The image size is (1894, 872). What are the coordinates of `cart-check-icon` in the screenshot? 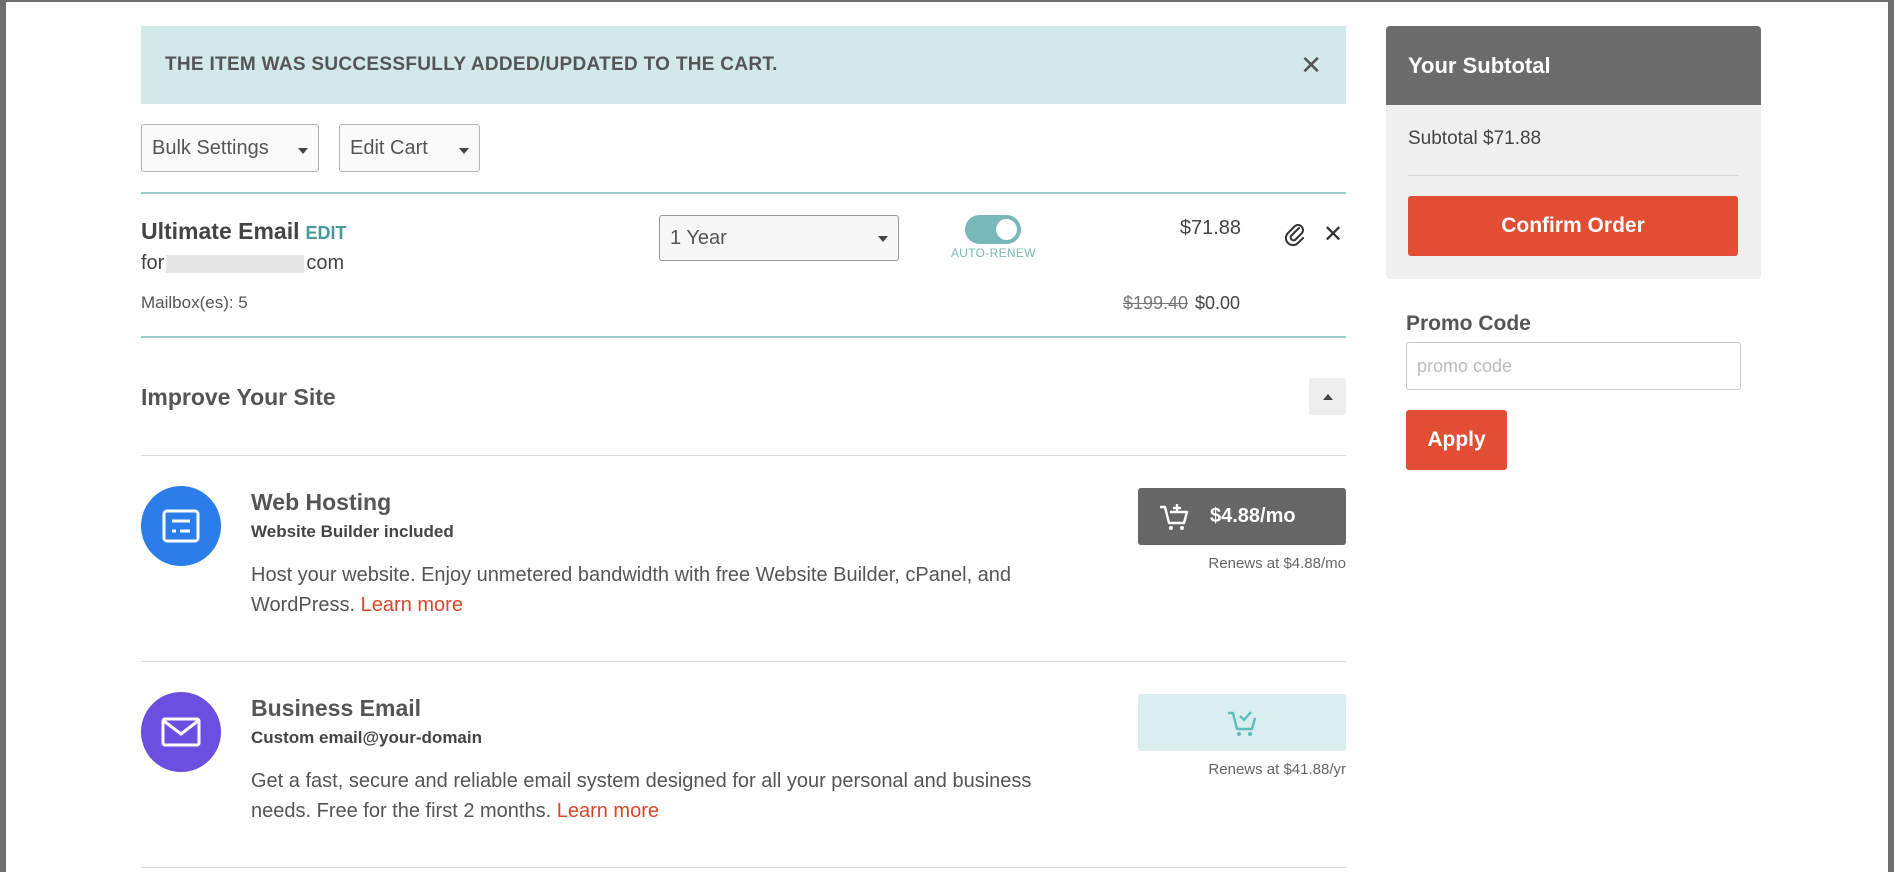 It's located at (1242, 723).